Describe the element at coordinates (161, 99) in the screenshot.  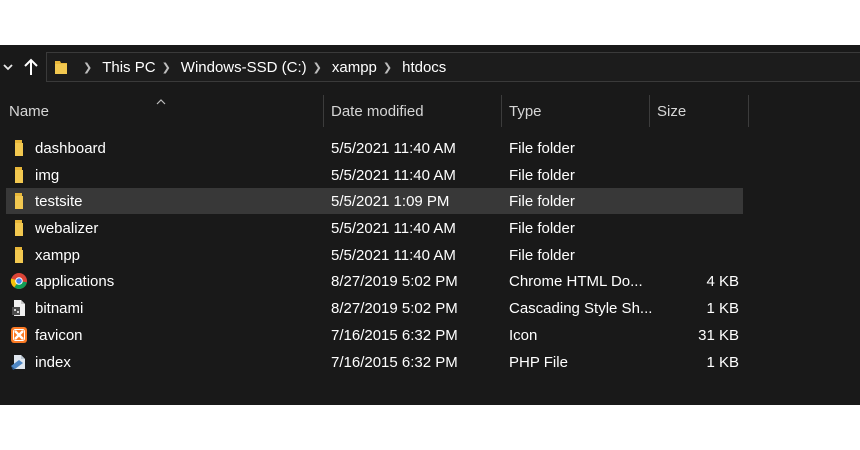
I see `sort-ascending-icon` at that location.